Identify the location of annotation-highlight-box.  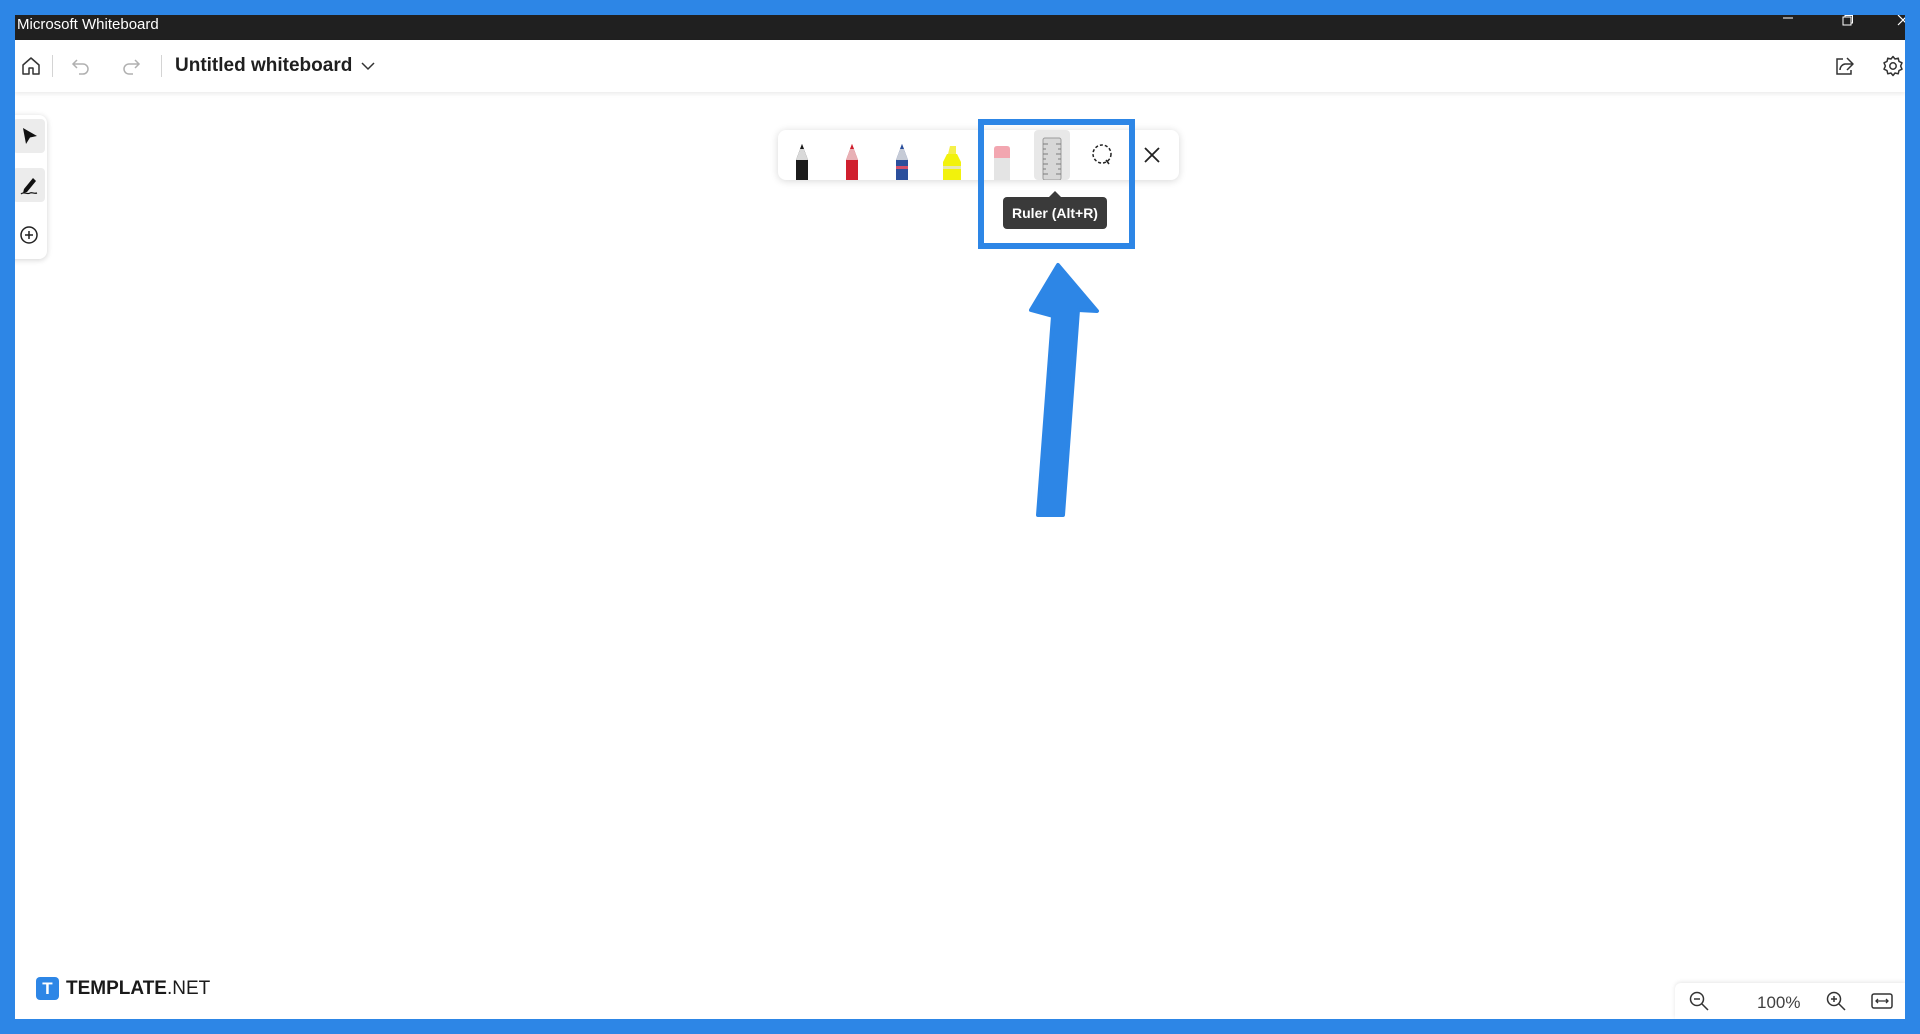
(1056, 184).